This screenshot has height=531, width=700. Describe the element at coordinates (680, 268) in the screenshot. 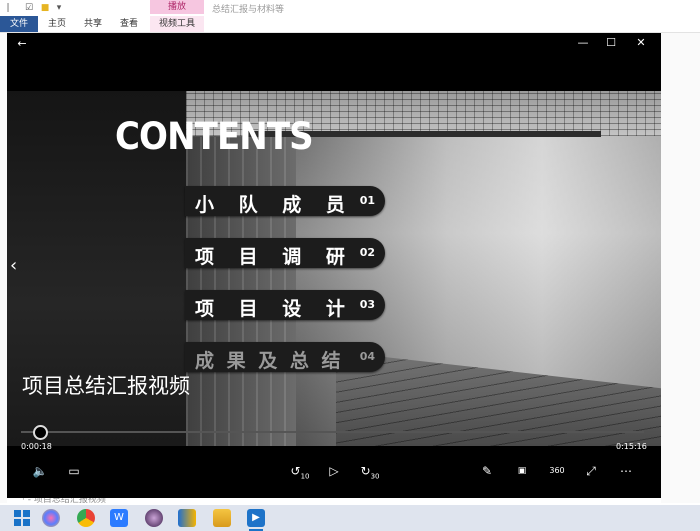

I see `explorer-background-right` at that location.